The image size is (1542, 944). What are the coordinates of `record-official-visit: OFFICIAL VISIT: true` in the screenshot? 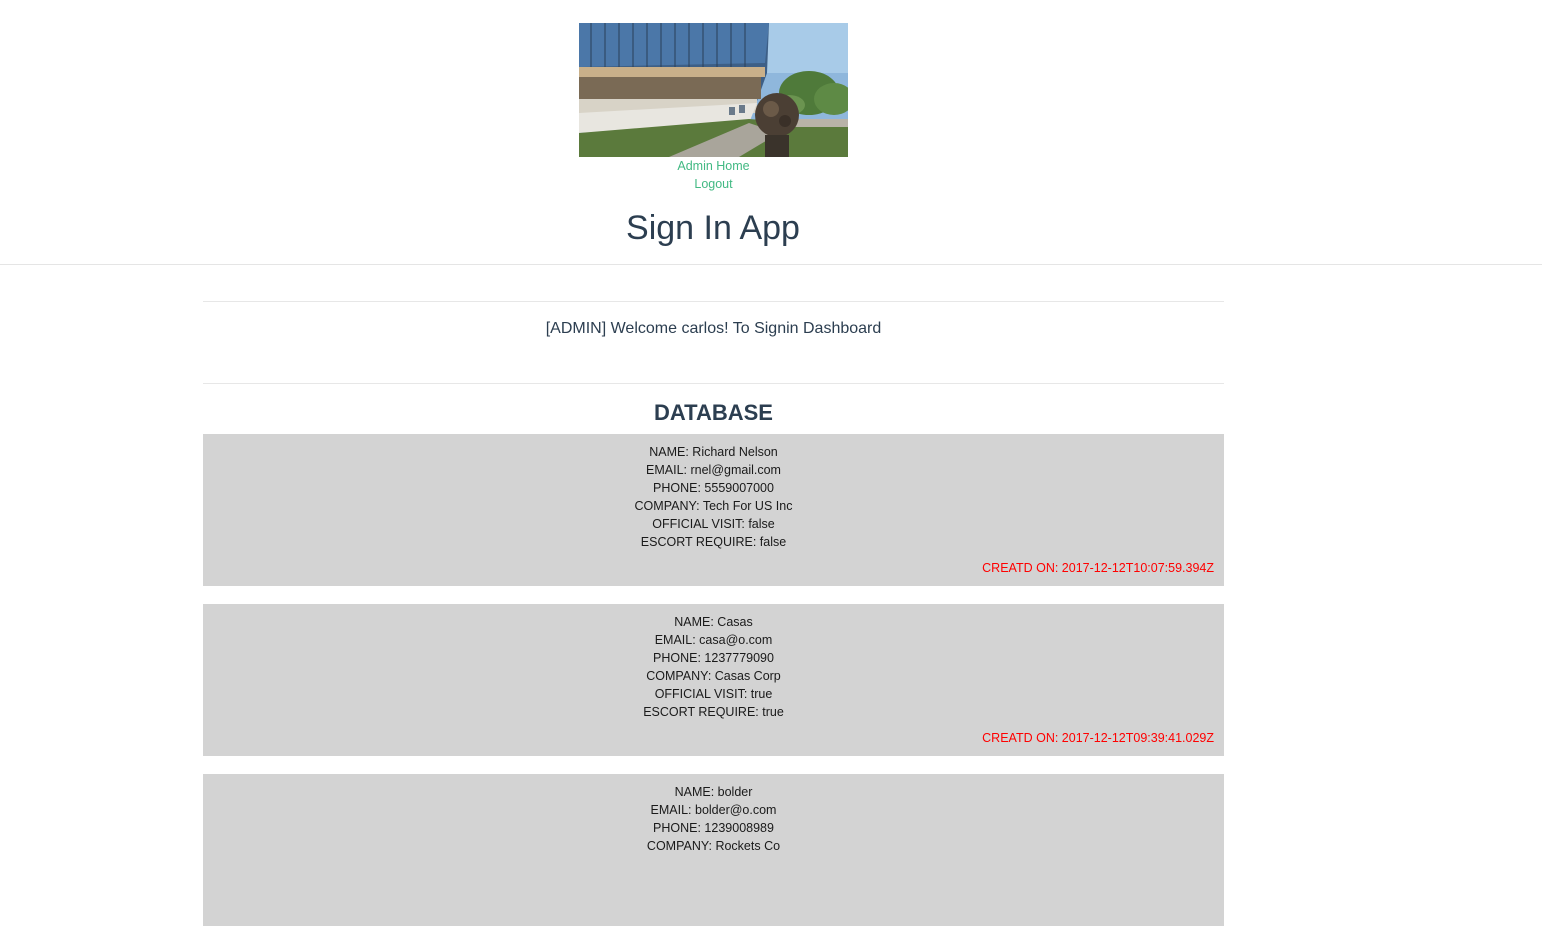 It's located at (713, 694).